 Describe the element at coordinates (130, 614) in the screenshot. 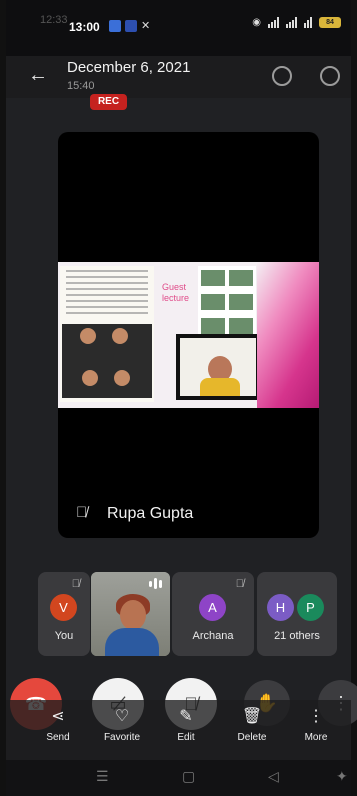

I see `participant-video-tile` at that location.